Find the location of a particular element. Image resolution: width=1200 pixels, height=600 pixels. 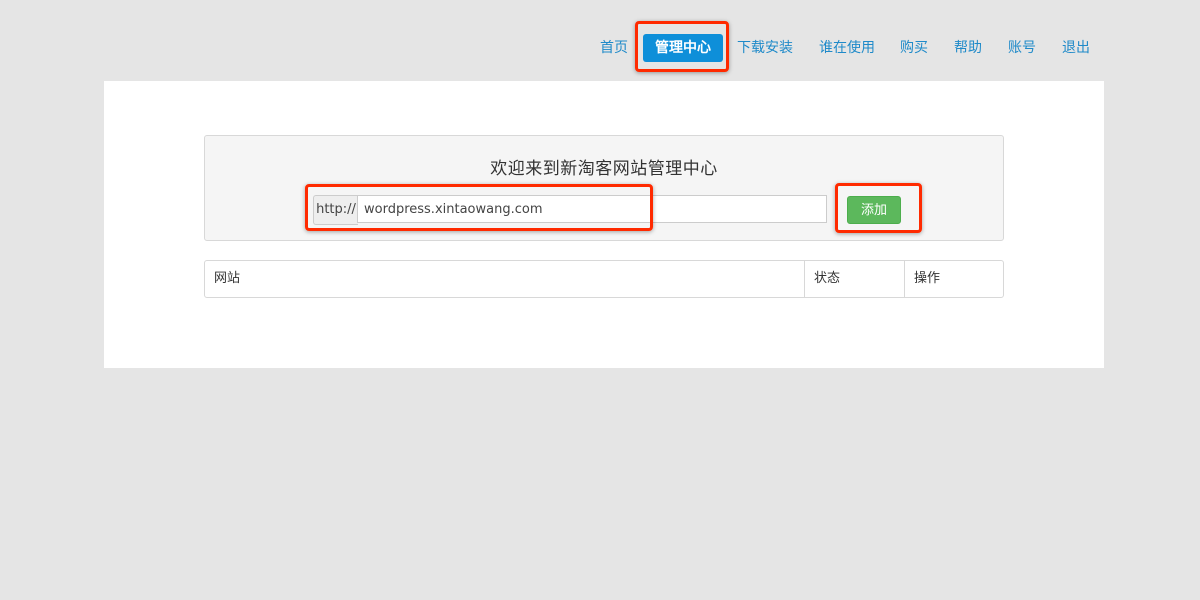

nav-item-download: 下载安装 is located at coordinates (765, 48).